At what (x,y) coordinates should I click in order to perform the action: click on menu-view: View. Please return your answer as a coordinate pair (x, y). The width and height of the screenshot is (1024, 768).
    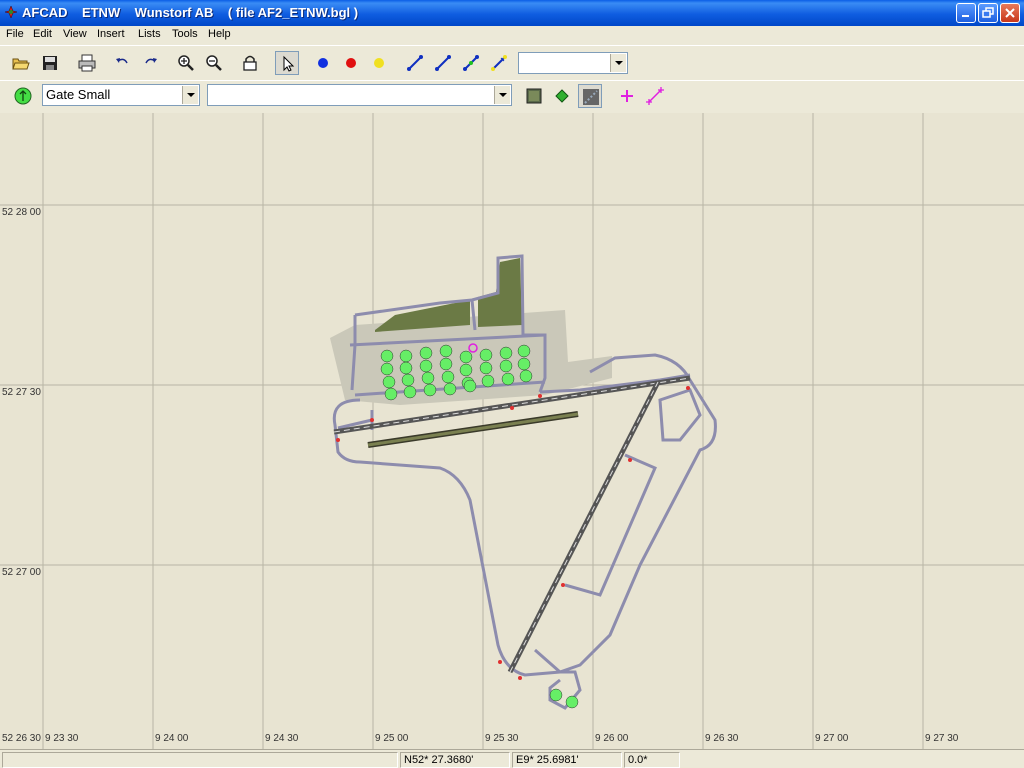
    Looking at the image, I should click on (75, 34).